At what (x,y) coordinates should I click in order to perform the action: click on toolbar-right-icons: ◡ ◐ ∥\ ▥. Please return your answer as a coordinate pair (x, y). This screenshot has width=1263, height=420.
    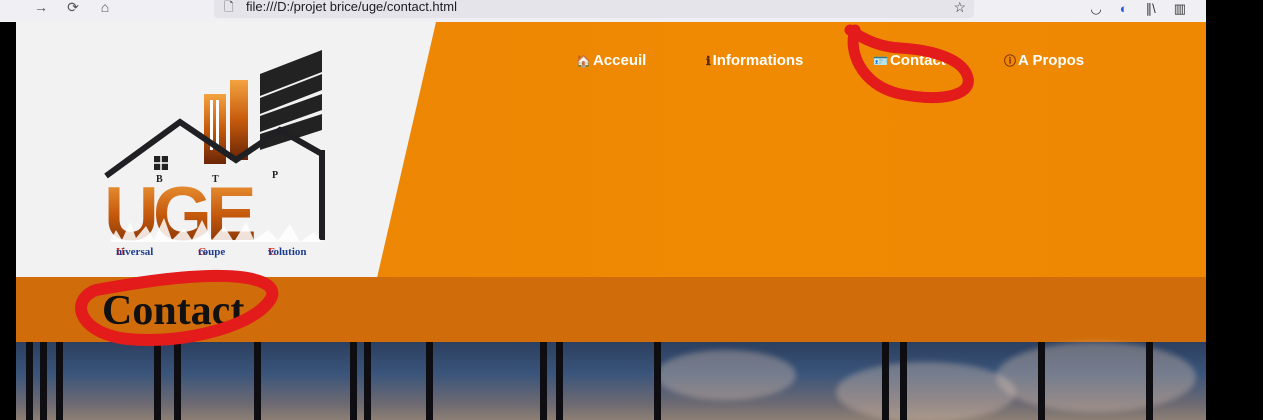
    Looking at the image, I should click on (1138, 8).